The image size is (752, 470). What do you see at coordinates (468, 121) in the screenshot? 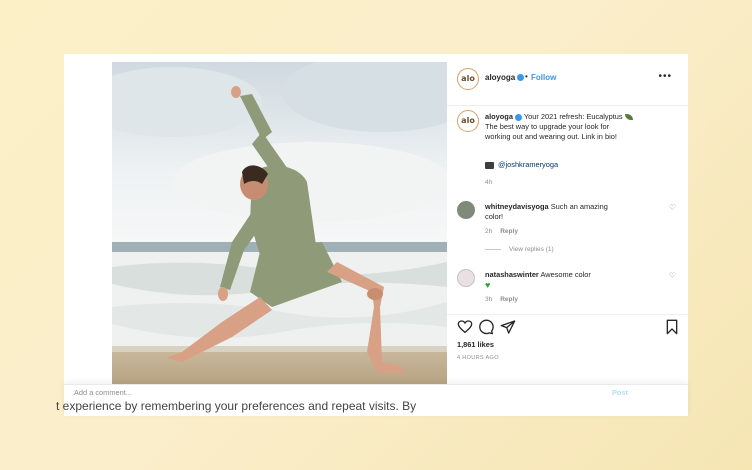
I see `caption-avatar: alo` at bounding box center [468, 121].